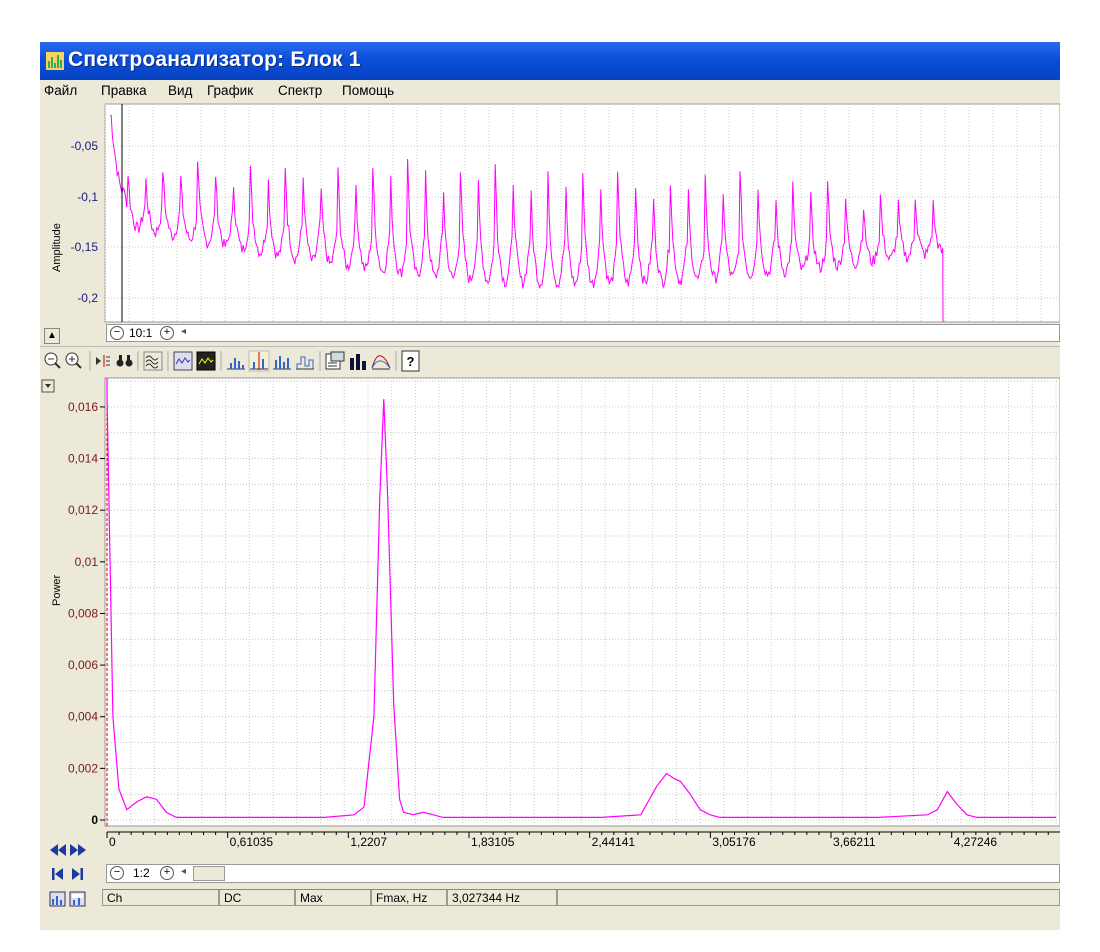  Describe the element at coordinates (141, 873) in the screenshot. I see `spectrum-zoom-label: 1:2` at that location.